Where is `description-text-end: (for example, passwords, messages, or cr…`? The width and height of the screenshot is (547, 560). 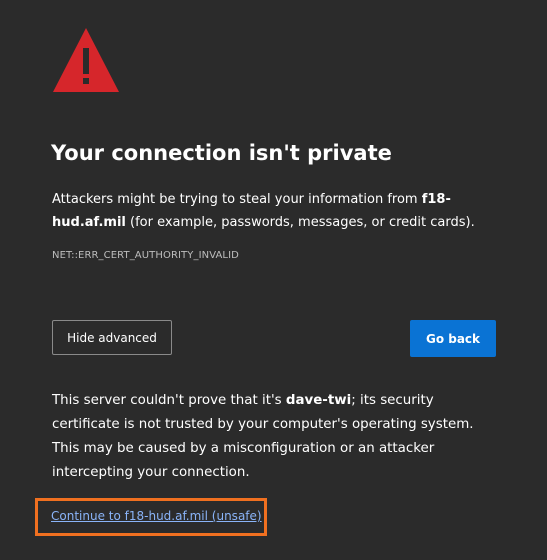 description-text-end: (for example, passwords, messages, or cr… is located at coordinates (300, 222).